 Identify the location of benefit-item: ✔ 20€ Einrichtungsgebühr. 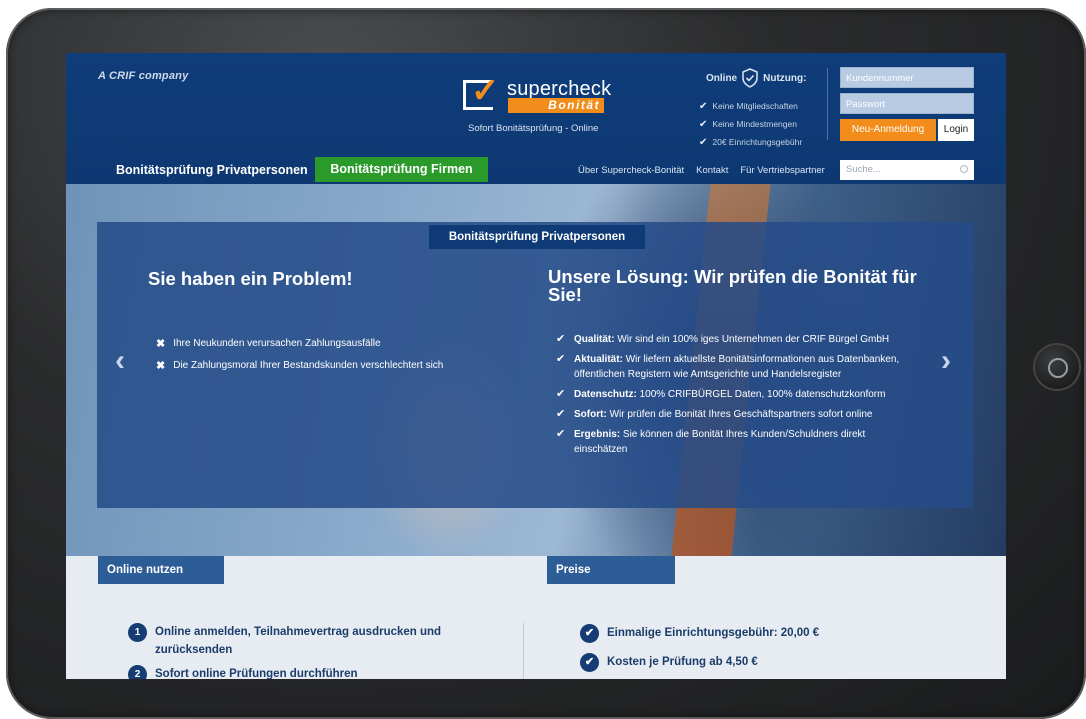
(750, 142).